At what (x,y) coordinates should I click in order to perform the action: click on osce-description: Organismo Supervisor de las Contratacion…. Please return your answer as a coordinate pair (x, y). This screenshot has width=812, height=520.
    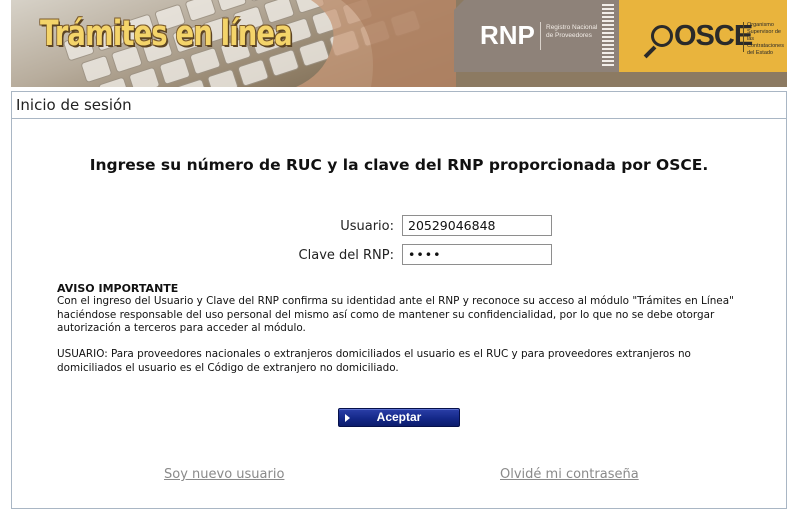
    Looking at the image, I should click on (765, 39).